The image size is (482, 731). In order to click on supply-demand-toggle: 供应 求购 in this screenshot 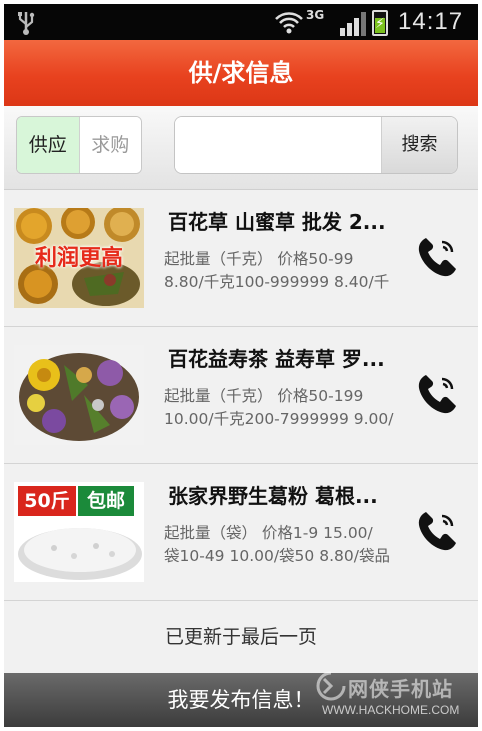, I will do `click(79, 145)`.